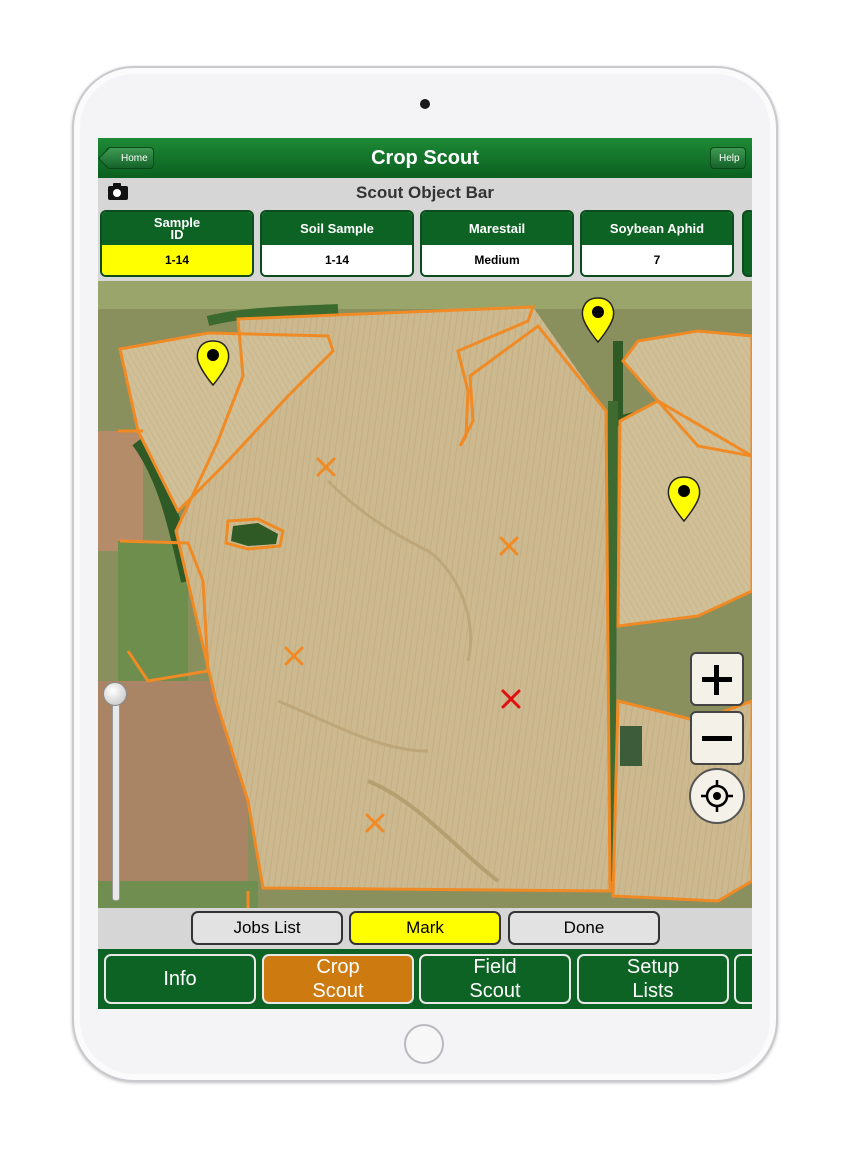 This screenshot has width=850, height=1150. Describe the element at coordinates (424, 1044) in the screenshot. I see `device-home-button` at that location.